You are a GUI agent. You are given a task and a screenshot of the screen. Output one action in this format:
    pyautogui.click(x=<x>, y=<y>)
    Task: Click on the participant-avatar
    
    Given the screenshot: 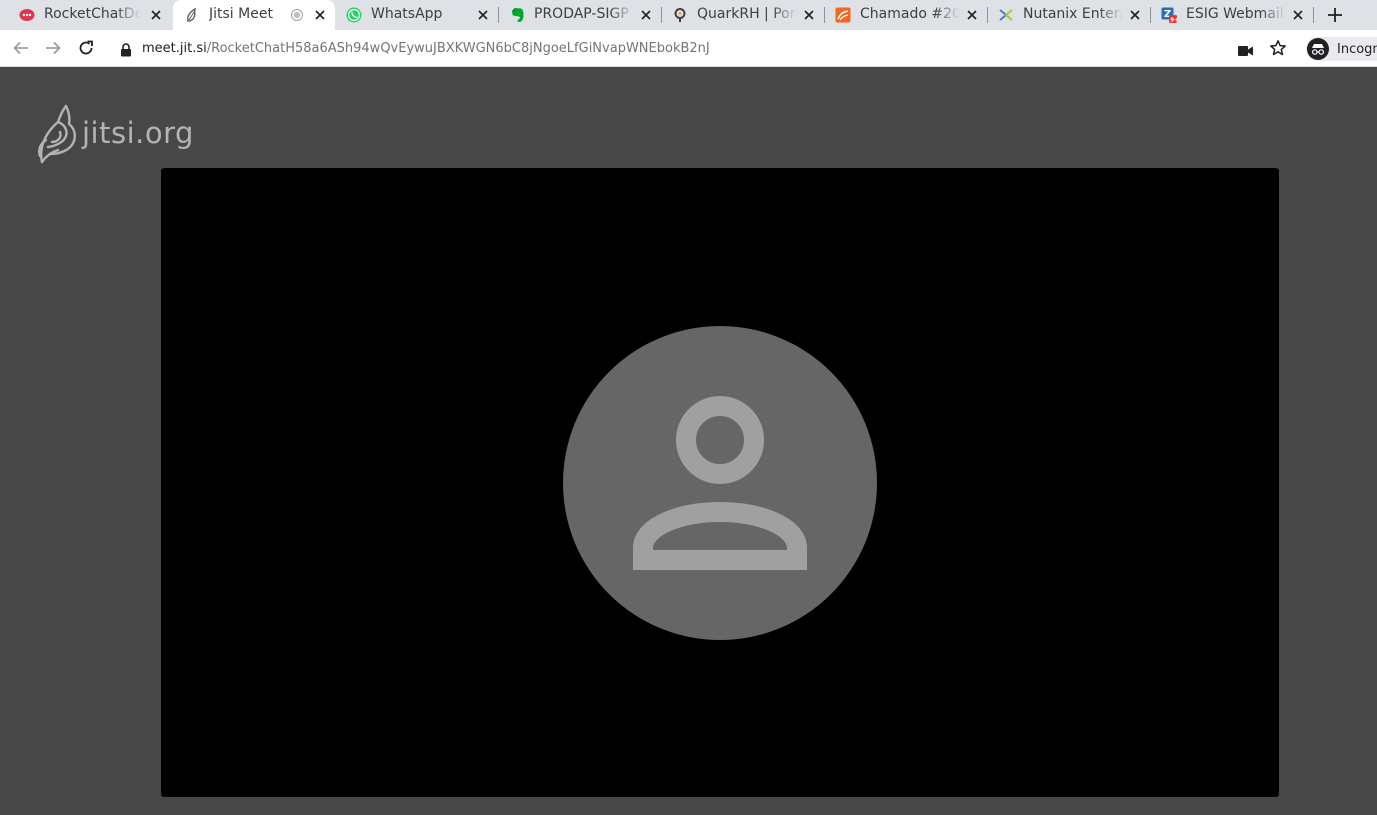 What is the action you would take?
    pyautogui.click(x=720, y=483)
    